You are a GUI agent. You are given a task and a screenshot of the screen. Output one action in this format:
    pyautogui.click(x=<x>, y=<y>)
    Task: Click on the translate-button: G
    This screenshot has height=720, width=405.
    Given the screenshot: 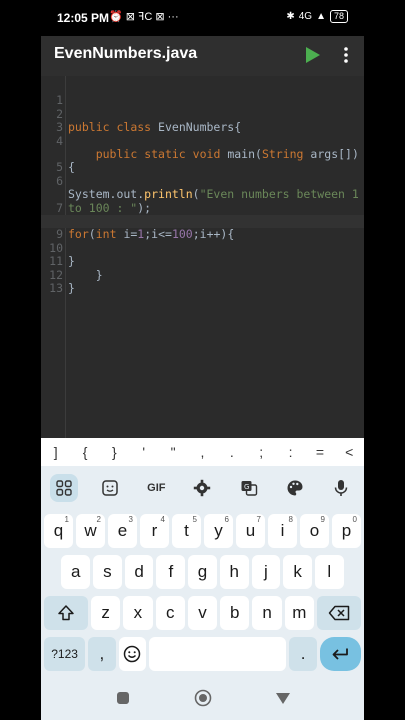 What is the action you would take?
    pyautogui.click(x=249, y=488)
    